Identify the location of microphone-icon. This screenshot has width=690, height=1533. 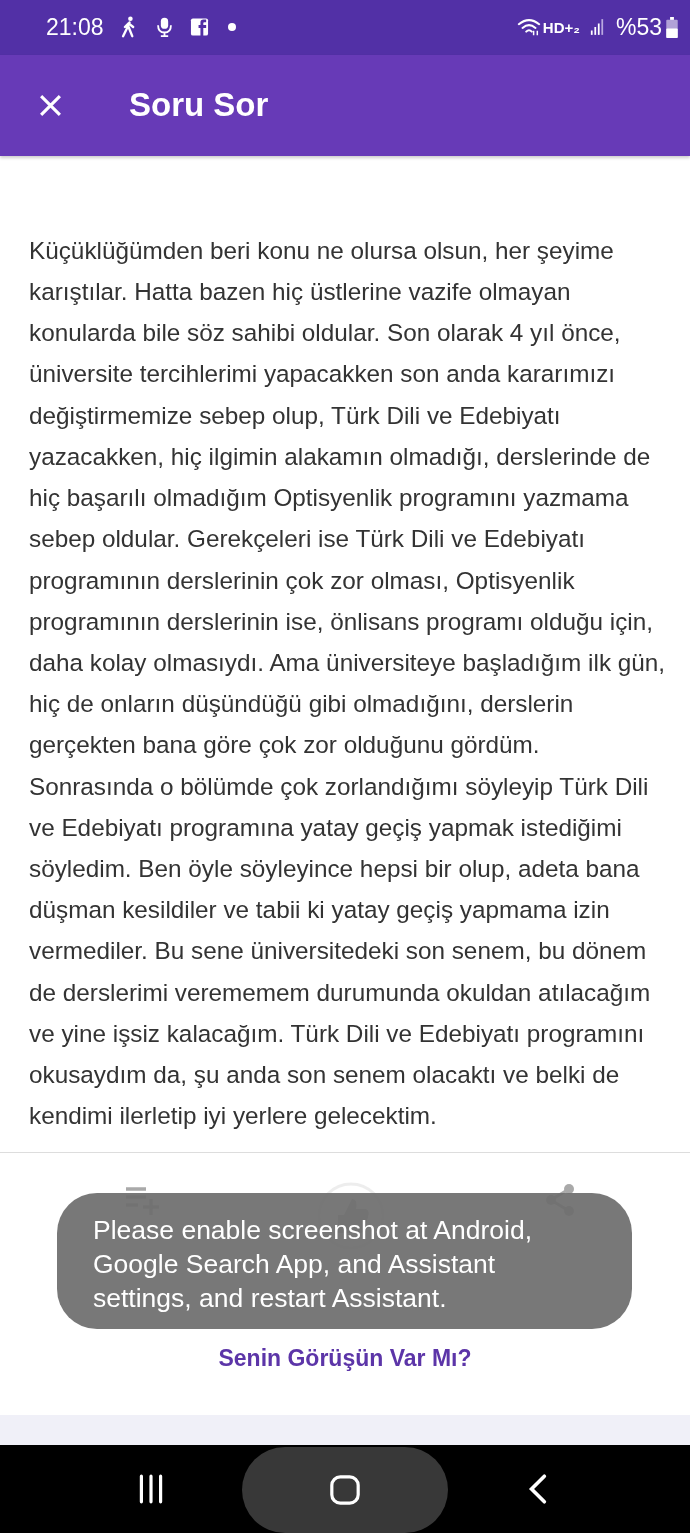
(164, 27).